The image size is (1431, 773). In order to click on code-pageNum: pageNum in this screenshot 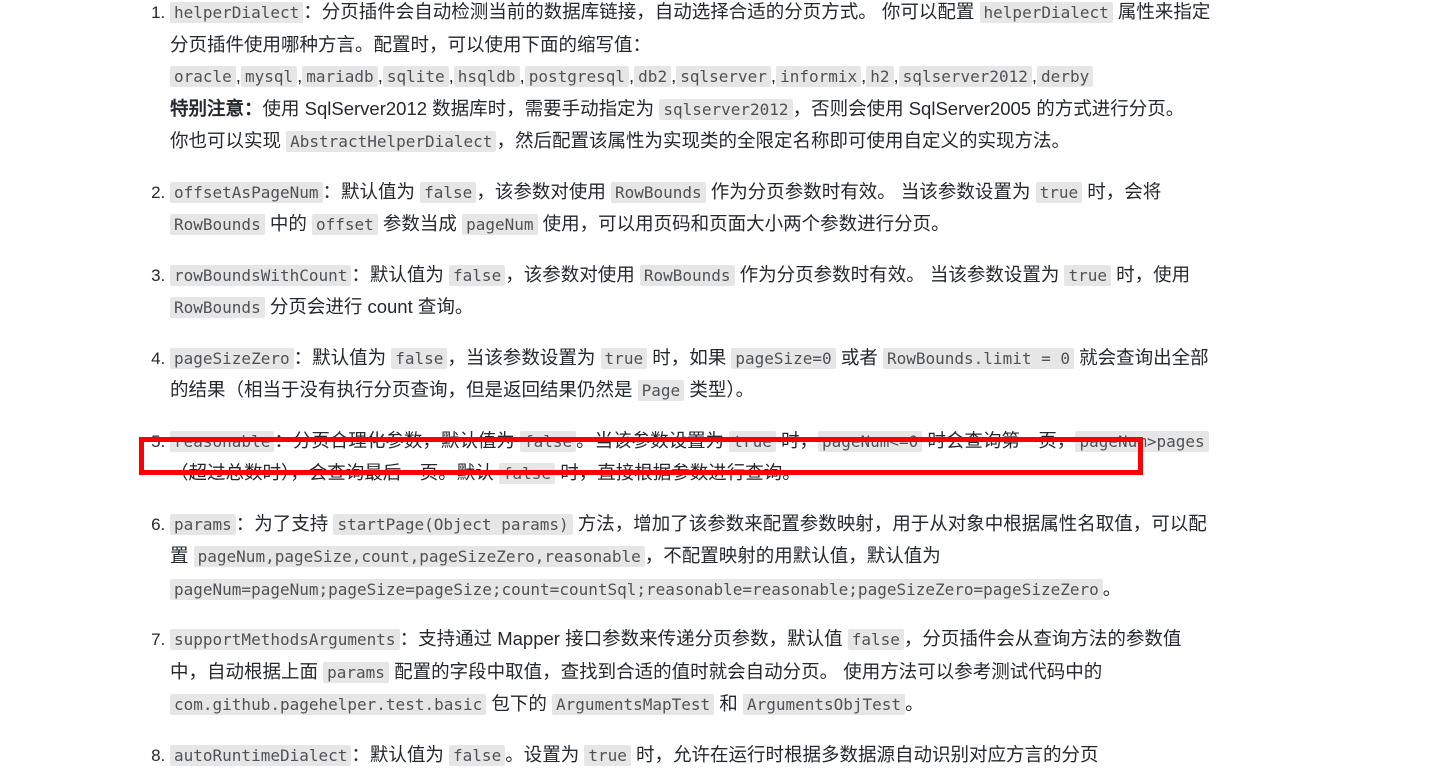, I will do `click(500, 224)`.